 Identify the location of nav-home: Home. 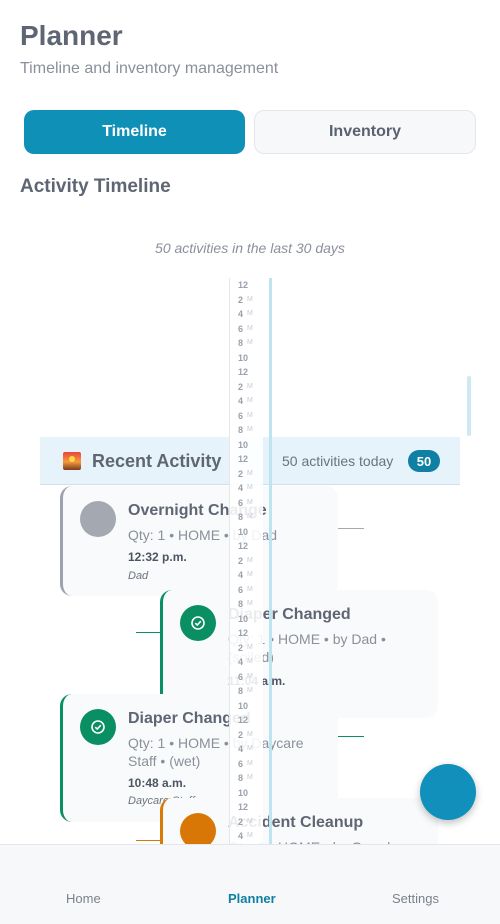
(83, 898).